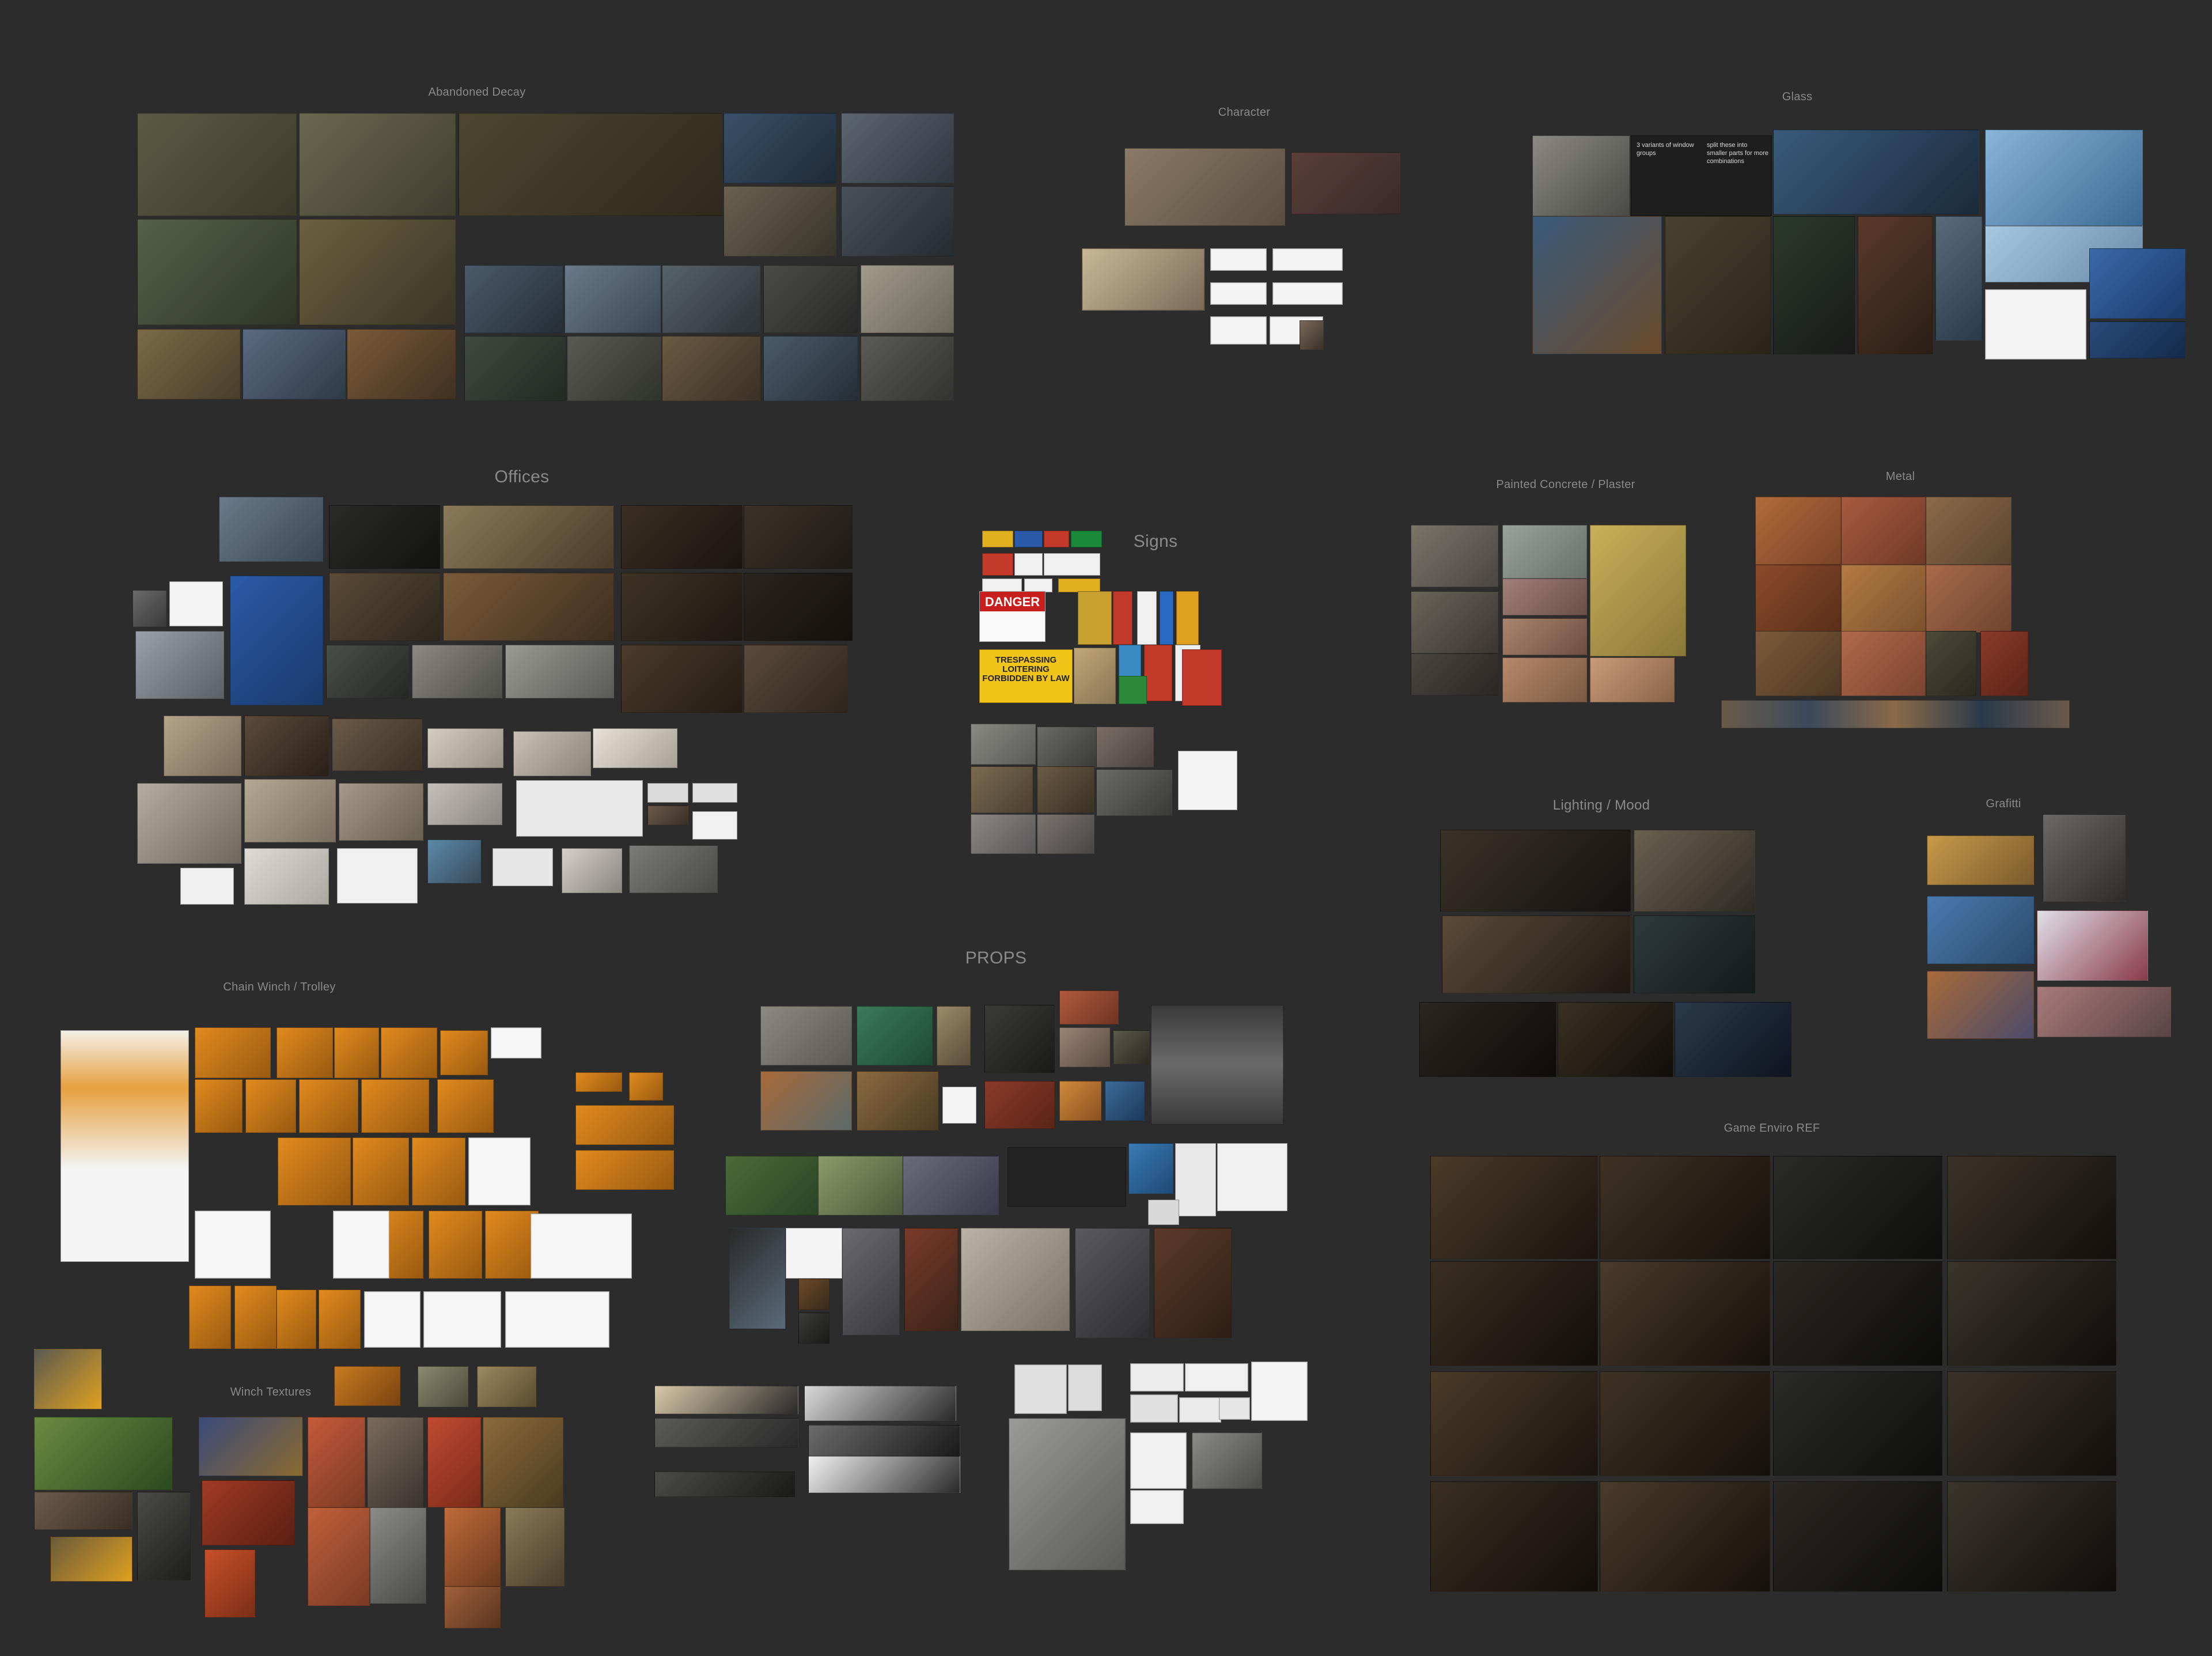 The height and width of the screenshot is (1656, 2212). Describe the element at coordinates (2035, 324) in the screenshot. I see `glass-skylight-render` at that location.